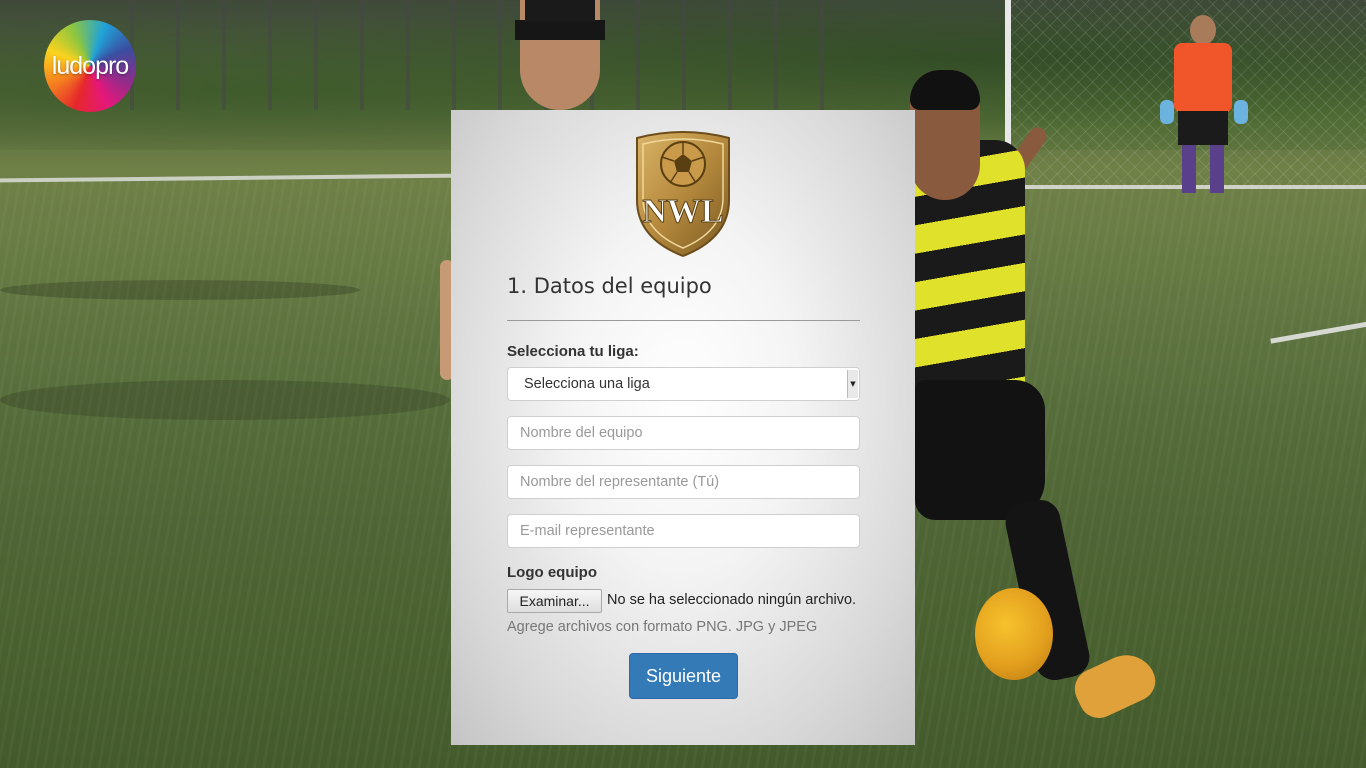 The width and height of the screenshot is (1366, 768). Describe the element at coordinates (552, 572) in the screenshot. I see `logo-label: Logo equipo` at that location.